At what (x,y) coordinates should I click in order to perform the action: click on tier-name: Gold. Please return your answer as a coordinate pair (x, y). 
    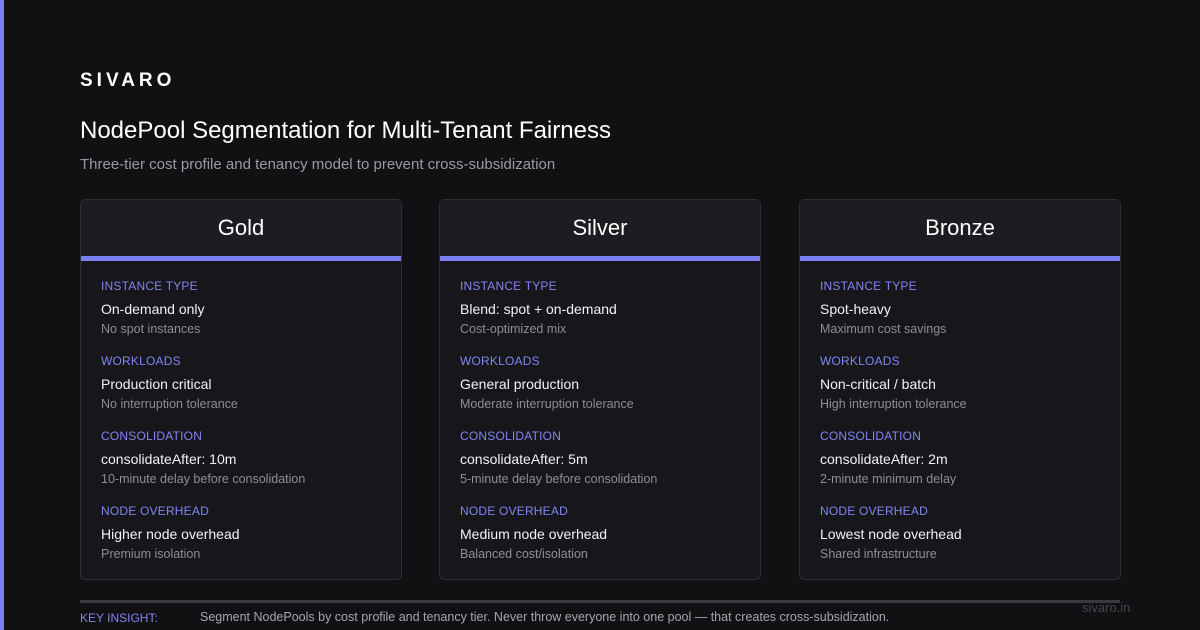
    Looking at the image, I should click on (241, 228).